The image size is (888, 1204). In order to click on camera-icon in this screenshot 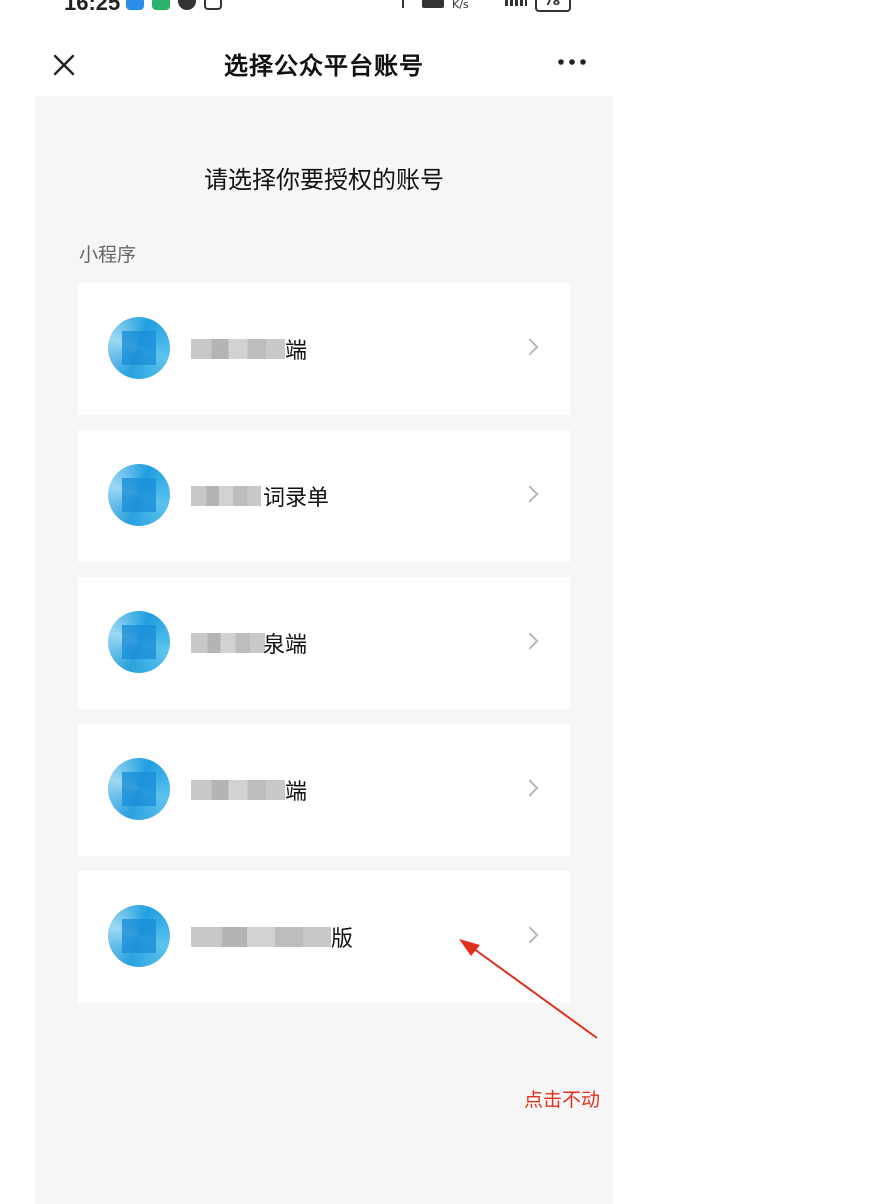, I will do `click(433, 4)`.